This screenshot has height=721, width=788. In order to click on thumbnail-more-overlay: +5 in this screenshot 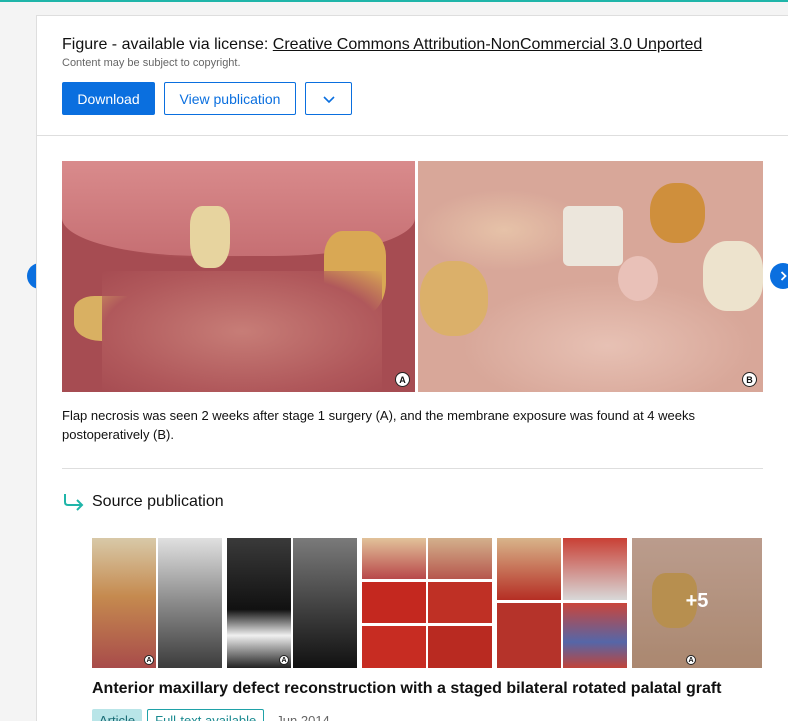, I will do `click(697, 603)`.